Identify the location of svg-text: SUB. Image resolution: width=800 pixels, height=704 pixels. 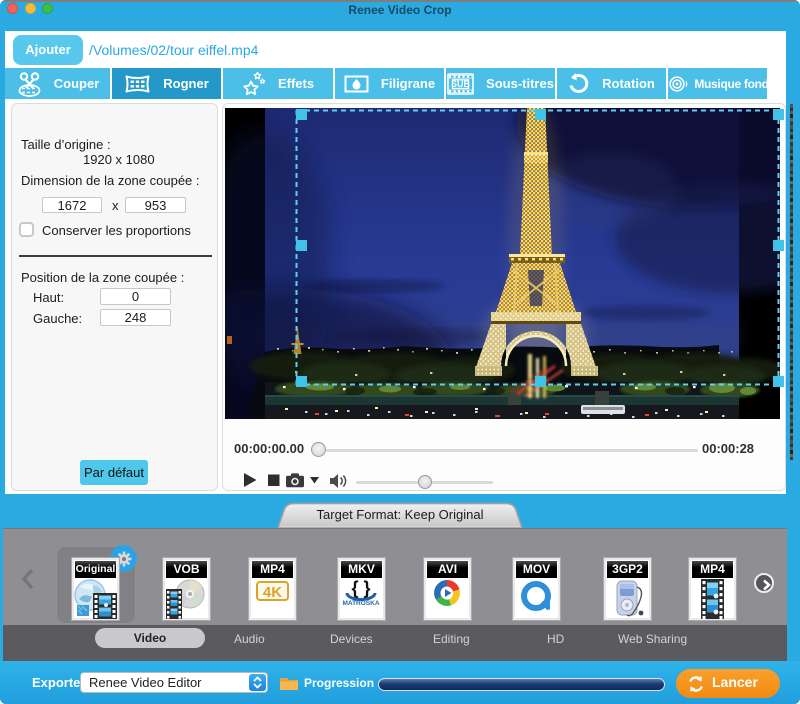
(461, 84).